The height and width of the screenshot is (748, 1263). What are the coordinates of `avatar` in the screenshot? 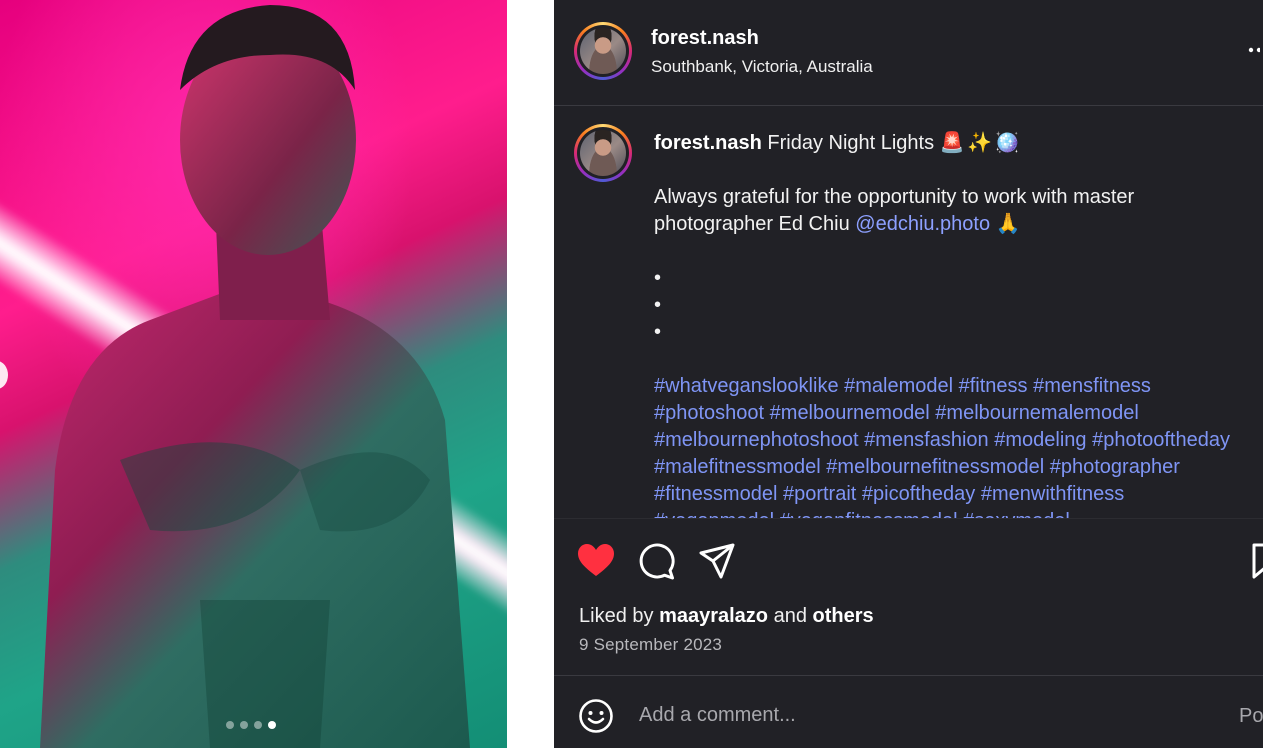 It's located at (603, 51).